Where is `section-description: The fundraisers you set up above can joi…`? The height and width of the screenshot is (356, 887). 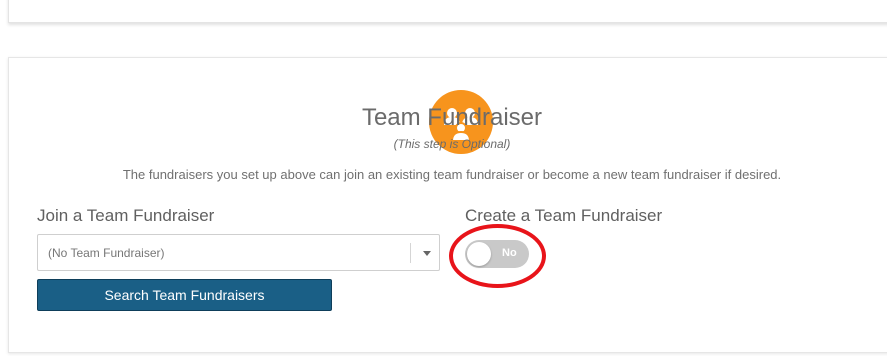
section-description: The fundraisers you set up above can joi… is located at coordinates (452, 174).